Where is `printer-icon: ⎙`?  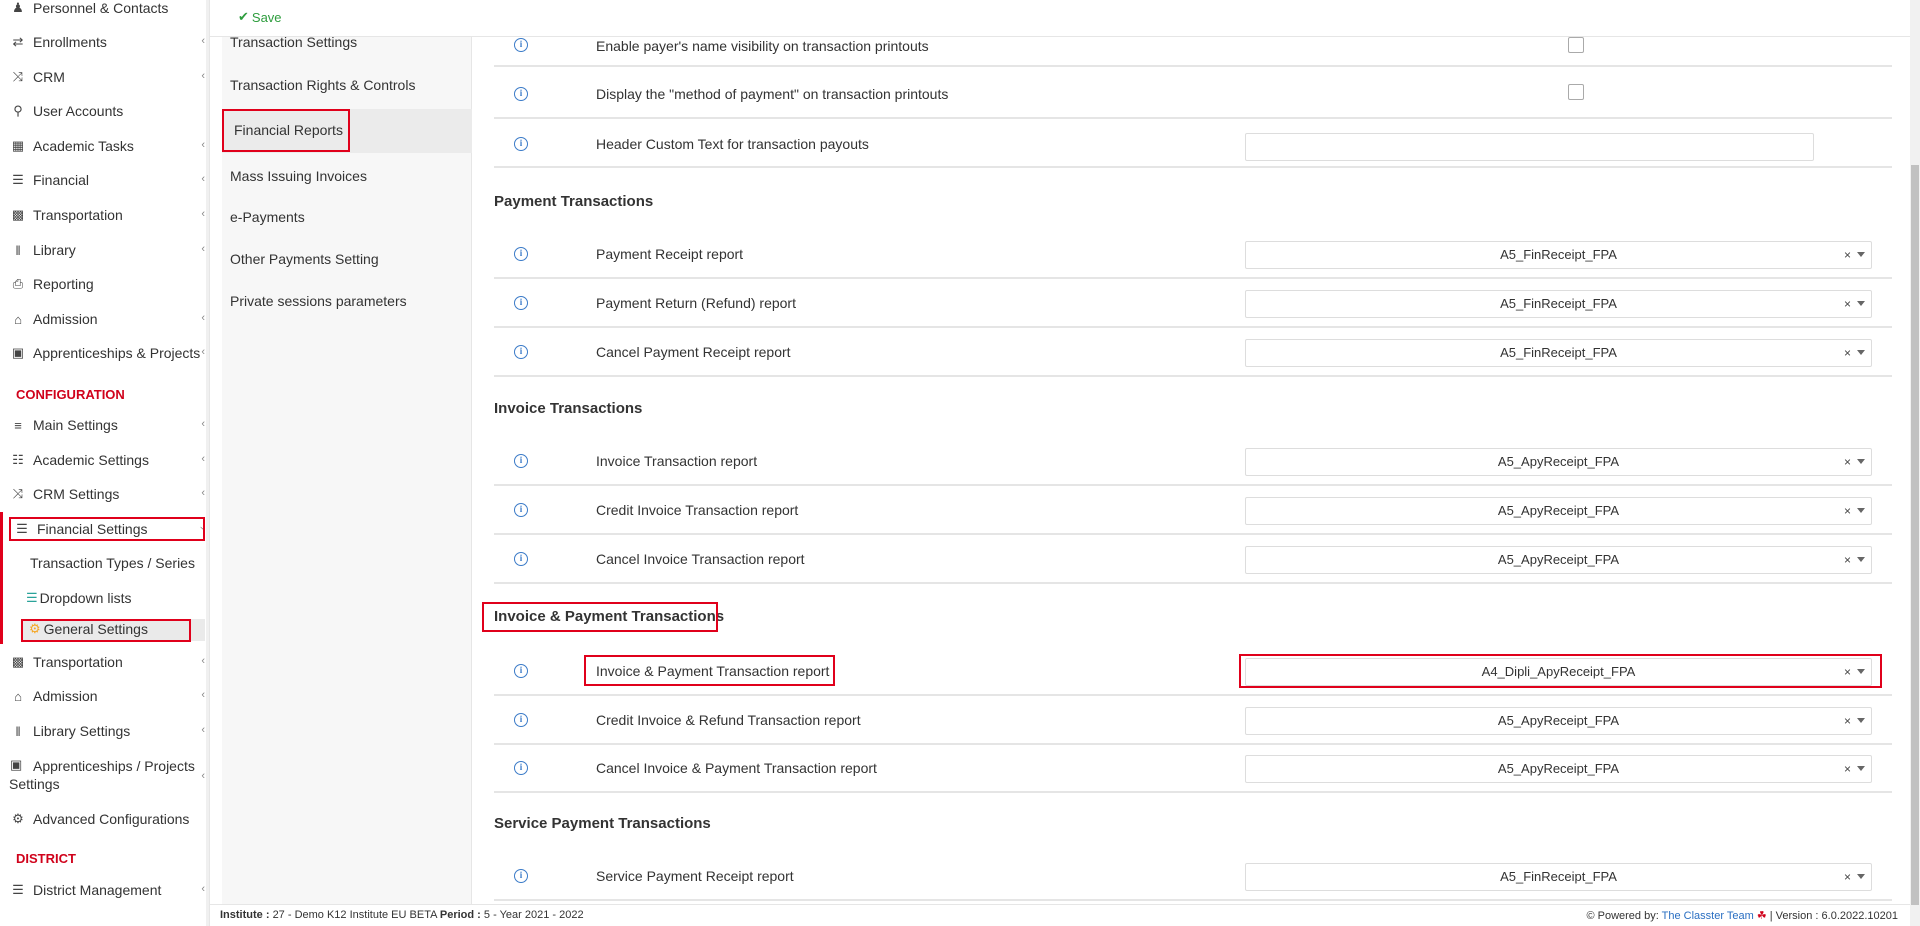 printer-icon: ⎙ is located at coordinates (18, 283).